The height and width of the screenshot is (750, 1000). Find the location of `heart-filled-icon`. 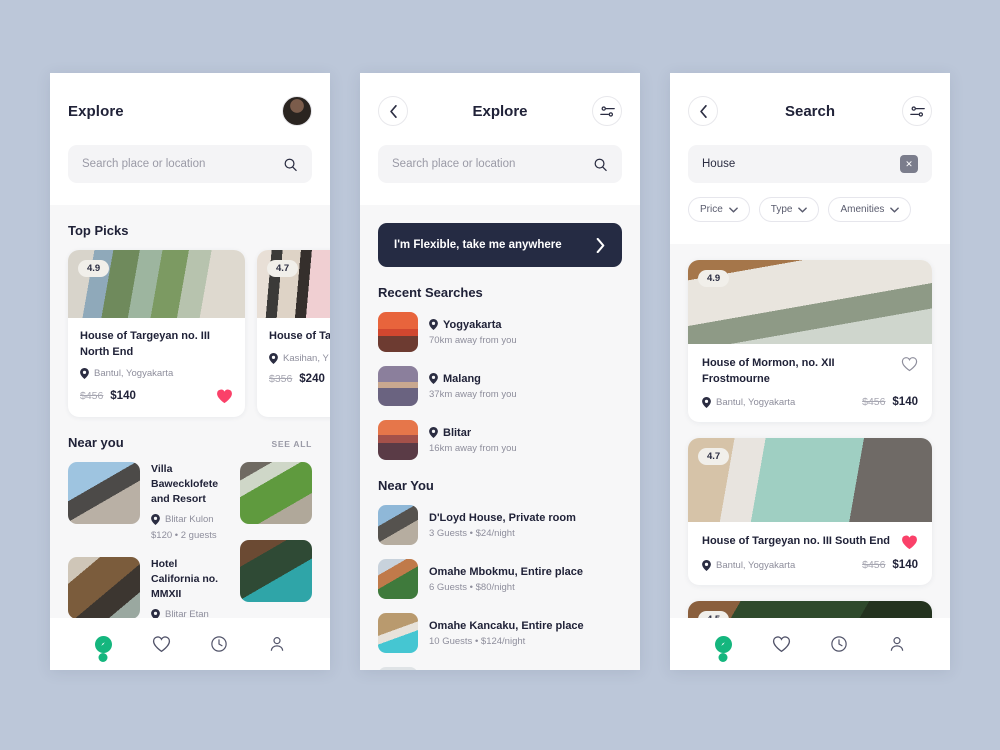

heart-filled-icon is located at coordinates (909, 542).